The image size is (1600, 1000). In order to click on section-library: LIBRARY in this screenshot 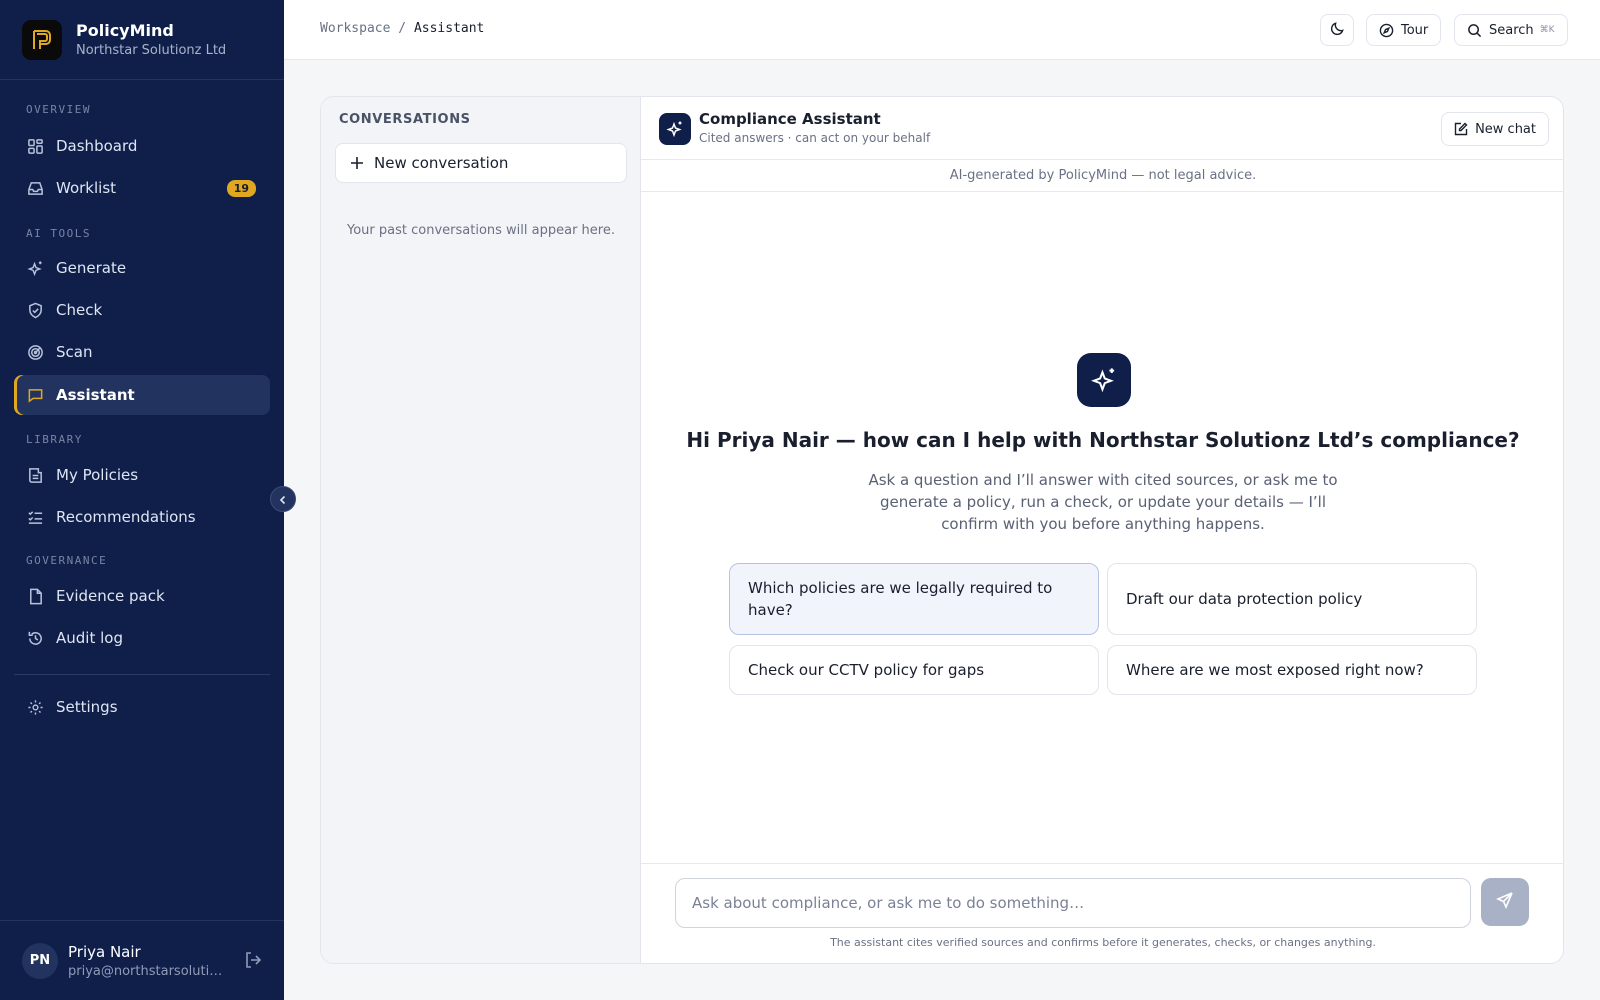, I will do `click(54, 439)`.